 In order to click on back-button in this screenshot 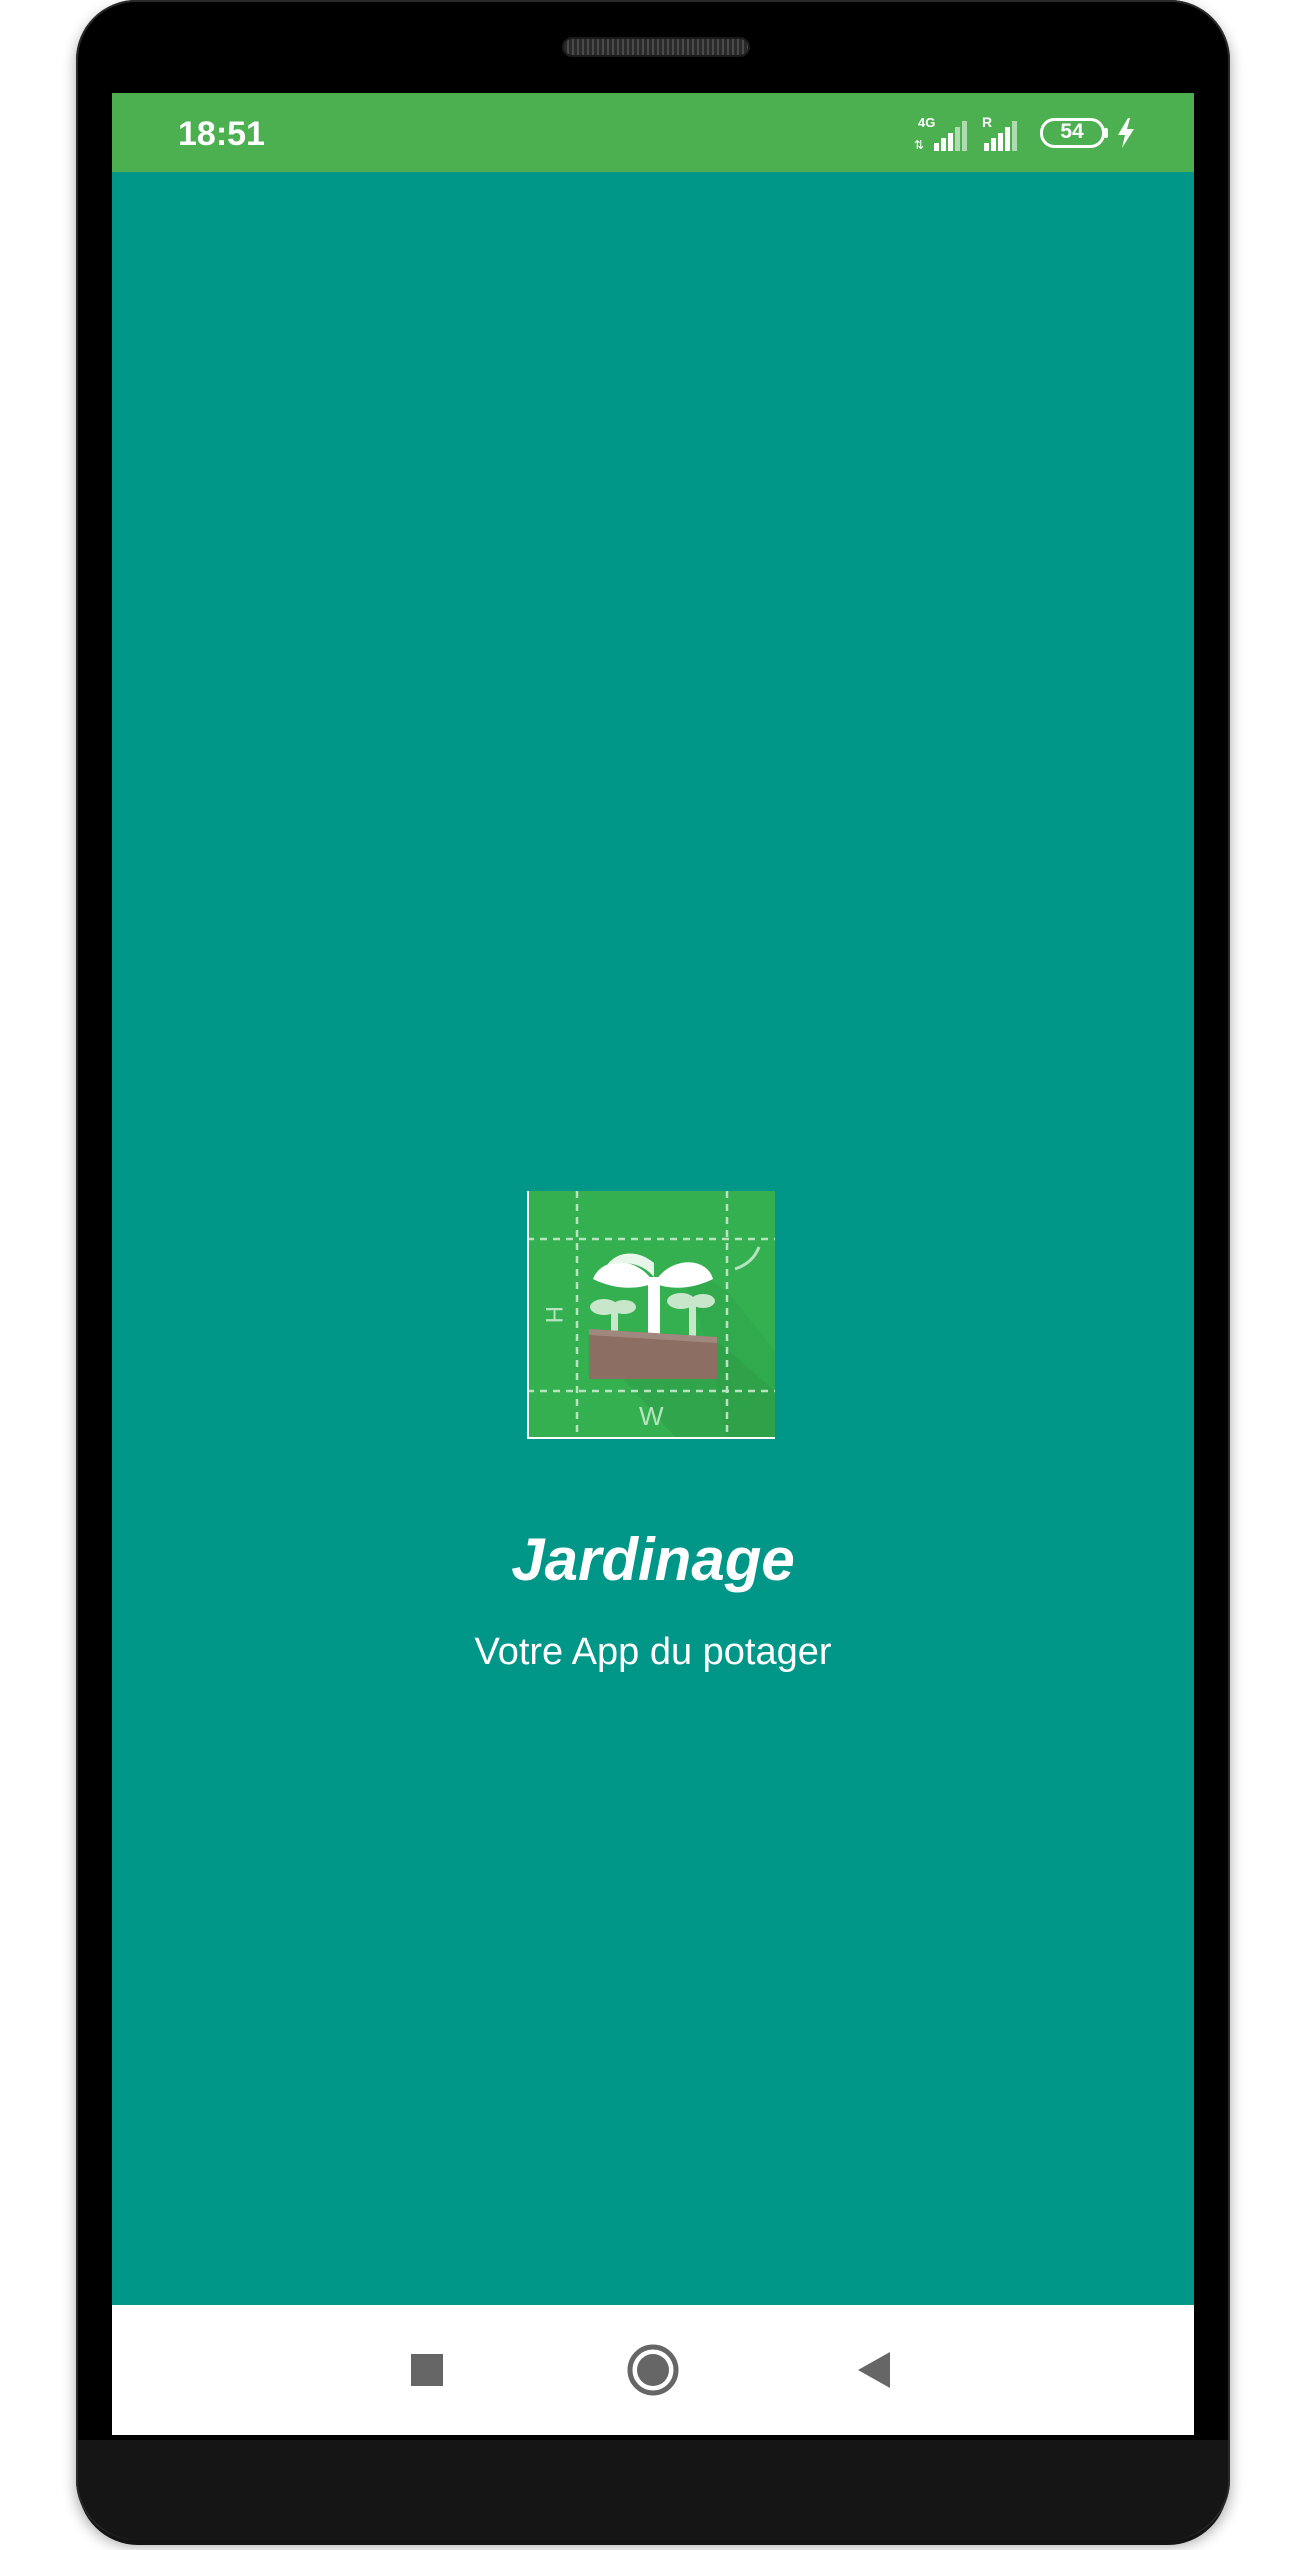, I will do `click(875, 2370)`.